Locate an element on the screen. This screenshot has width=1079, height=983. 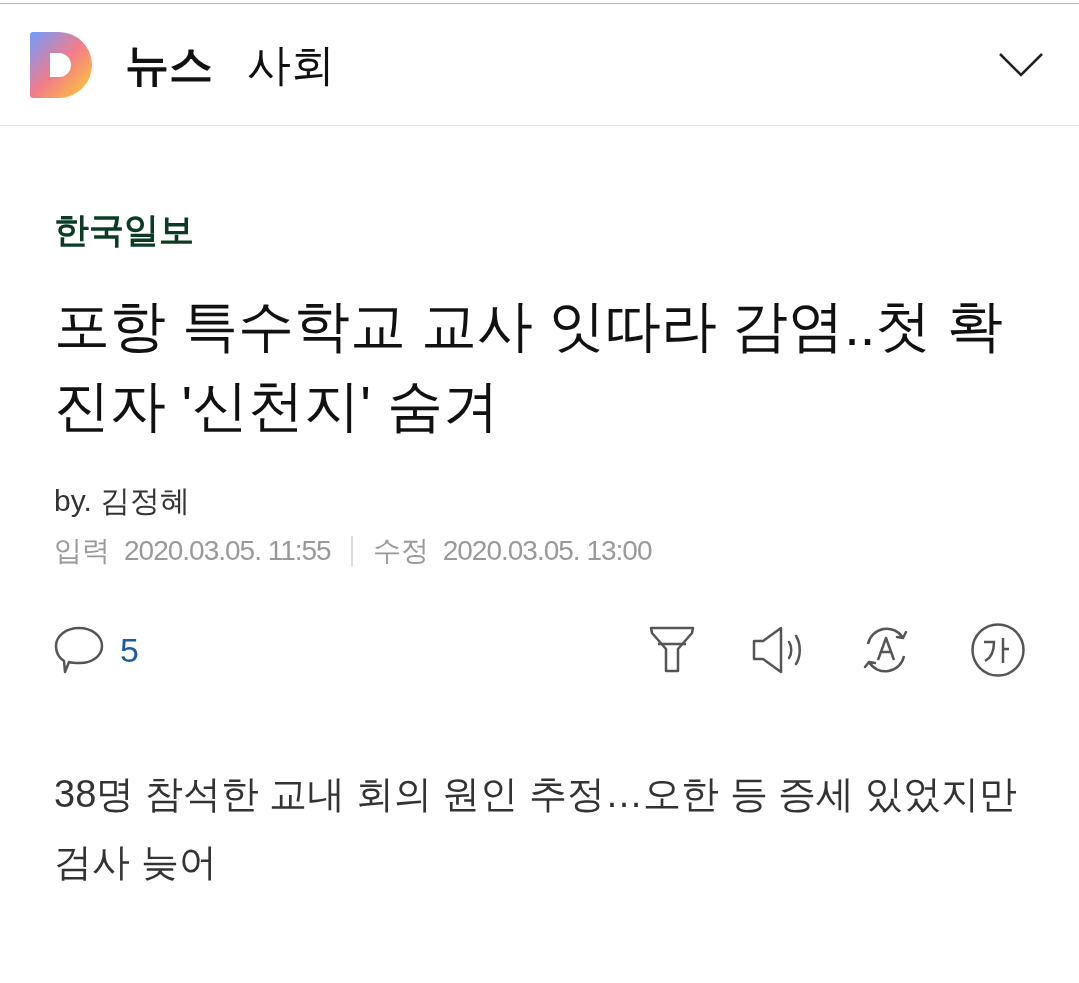
article-headline: 포항 특수학교 교사 잇따라 감염..첫 확진자 '신천지' 숨겨 is located at coordinates (529, 366).